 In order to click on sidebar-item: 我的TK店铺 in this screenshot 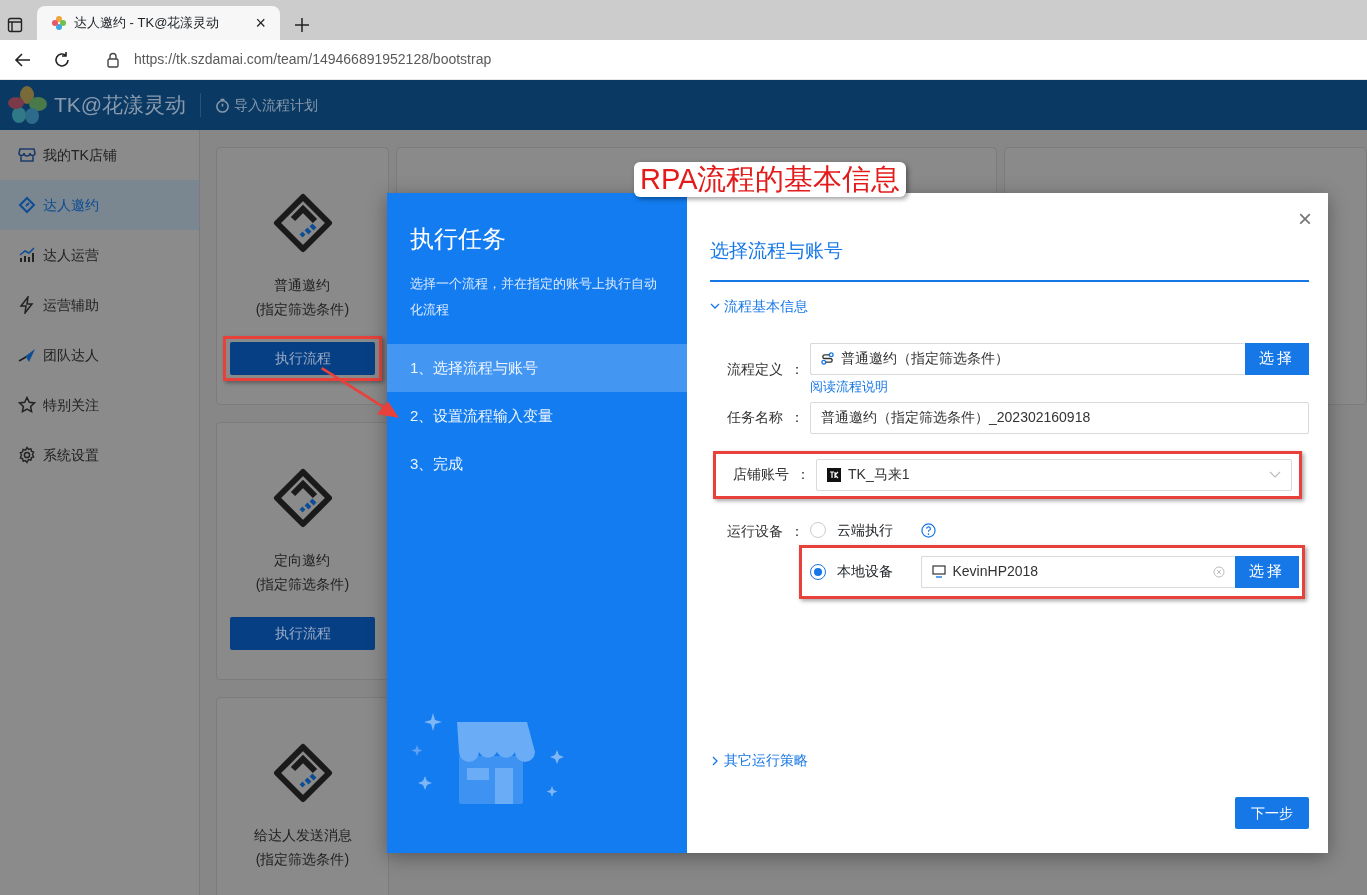, I will do `click(99, 155)`.